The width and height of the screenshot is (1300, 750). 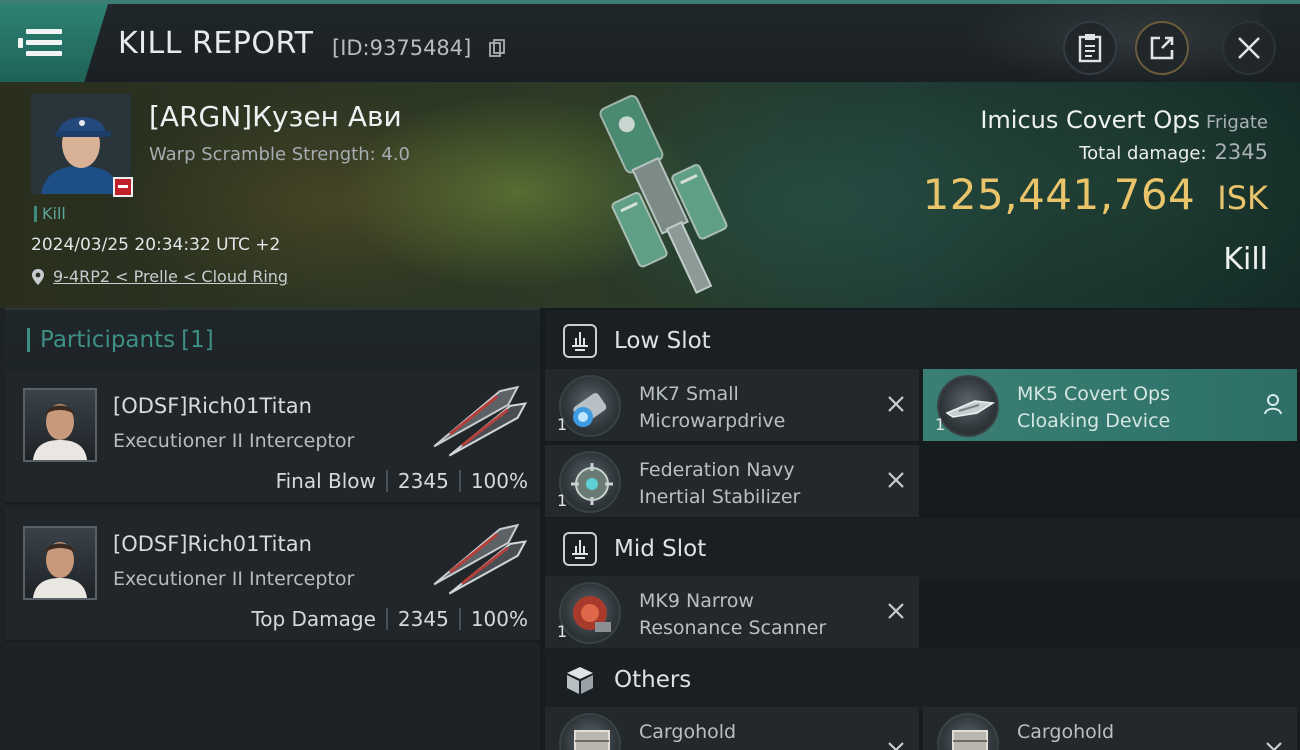 I want to click on module-name-line1: MK9 Narrow, so click(x=696, y=601).